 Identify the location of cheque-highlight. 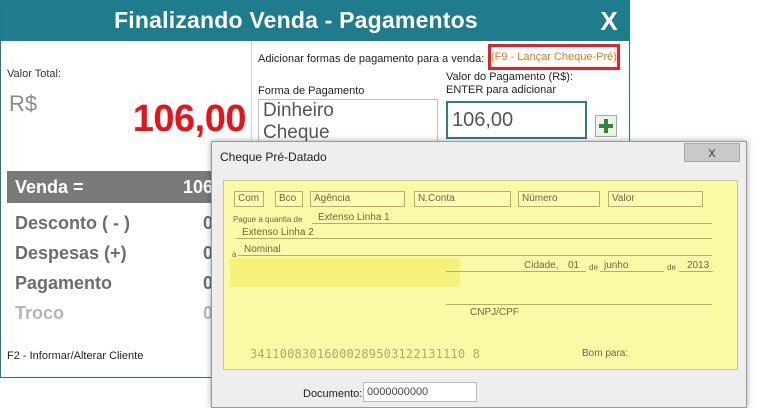
(345, 272).